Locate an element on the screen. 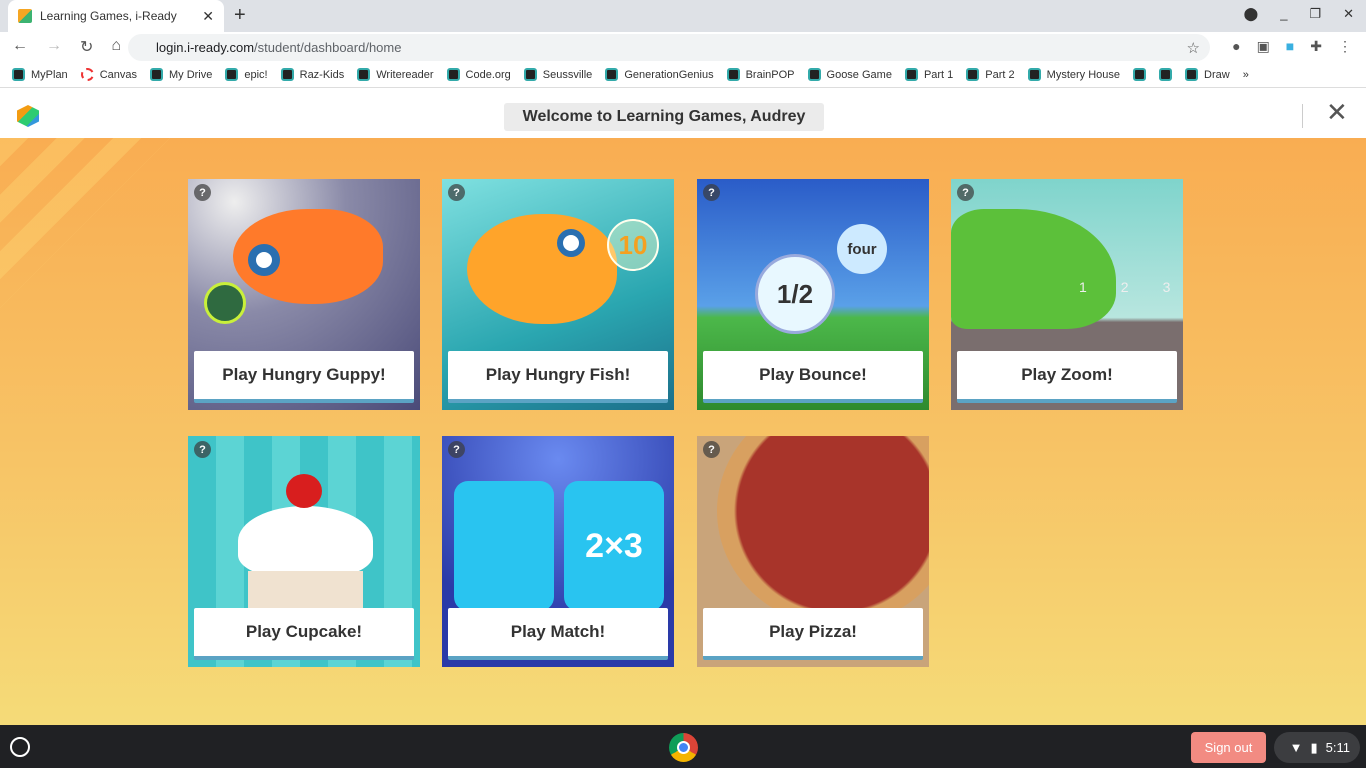 The height and width of the screenshot is (768, 1366). profile-icon: ⬤ is located at coordinates (1251, 14).